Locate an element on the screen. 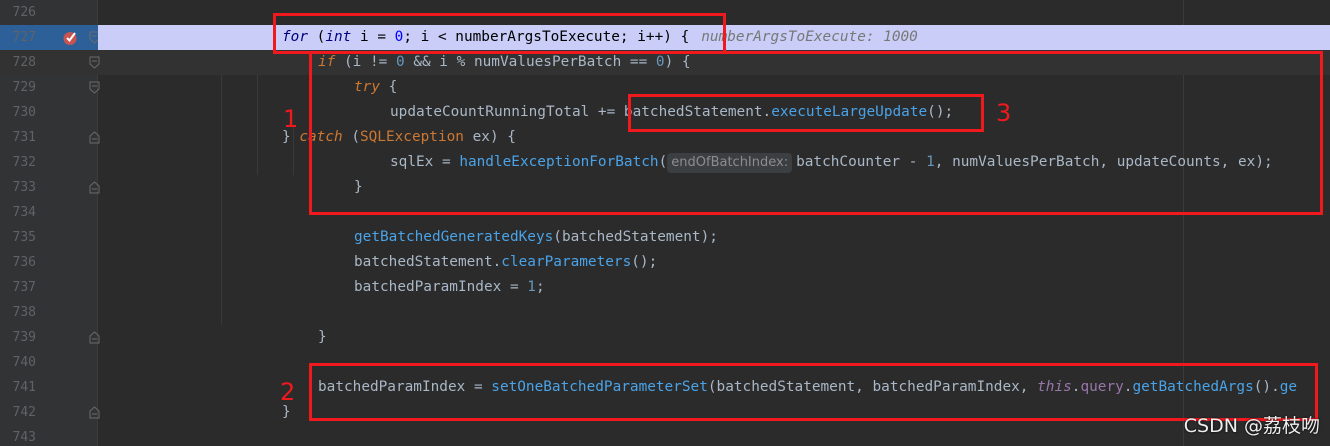 This screenshot has width=1330, height=446. code-area: batchedStatement.clearParameters(); is located at coordinates (714, 262).